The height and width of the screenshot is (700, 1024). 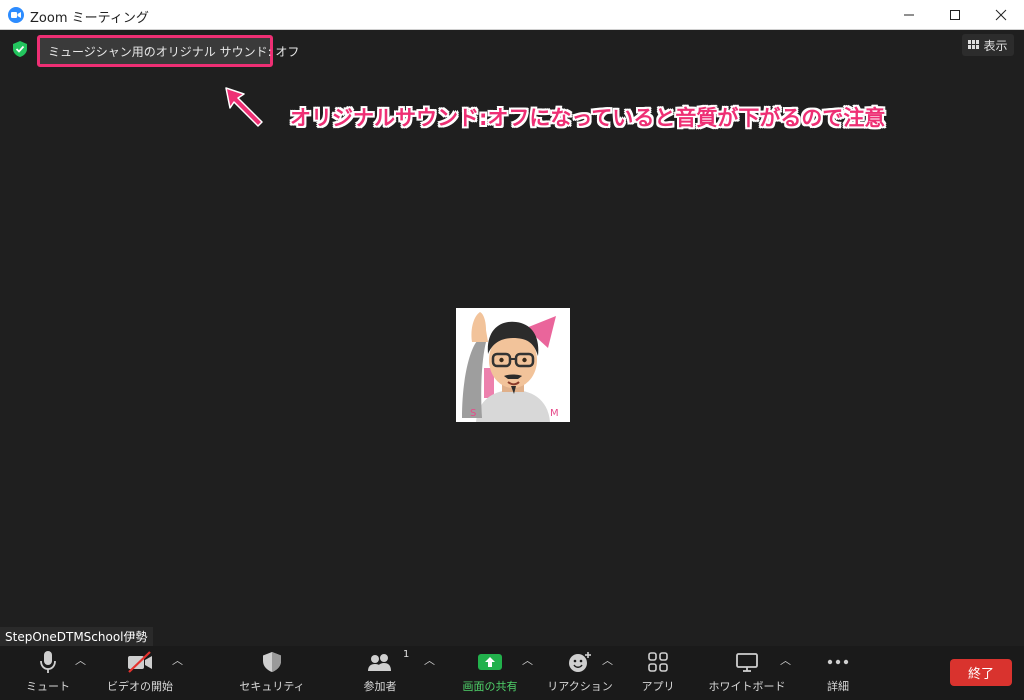 What do you see at coordinates (379, 662) in the screenshot?
I see `participants-icon` at bounding box center [379, 662].